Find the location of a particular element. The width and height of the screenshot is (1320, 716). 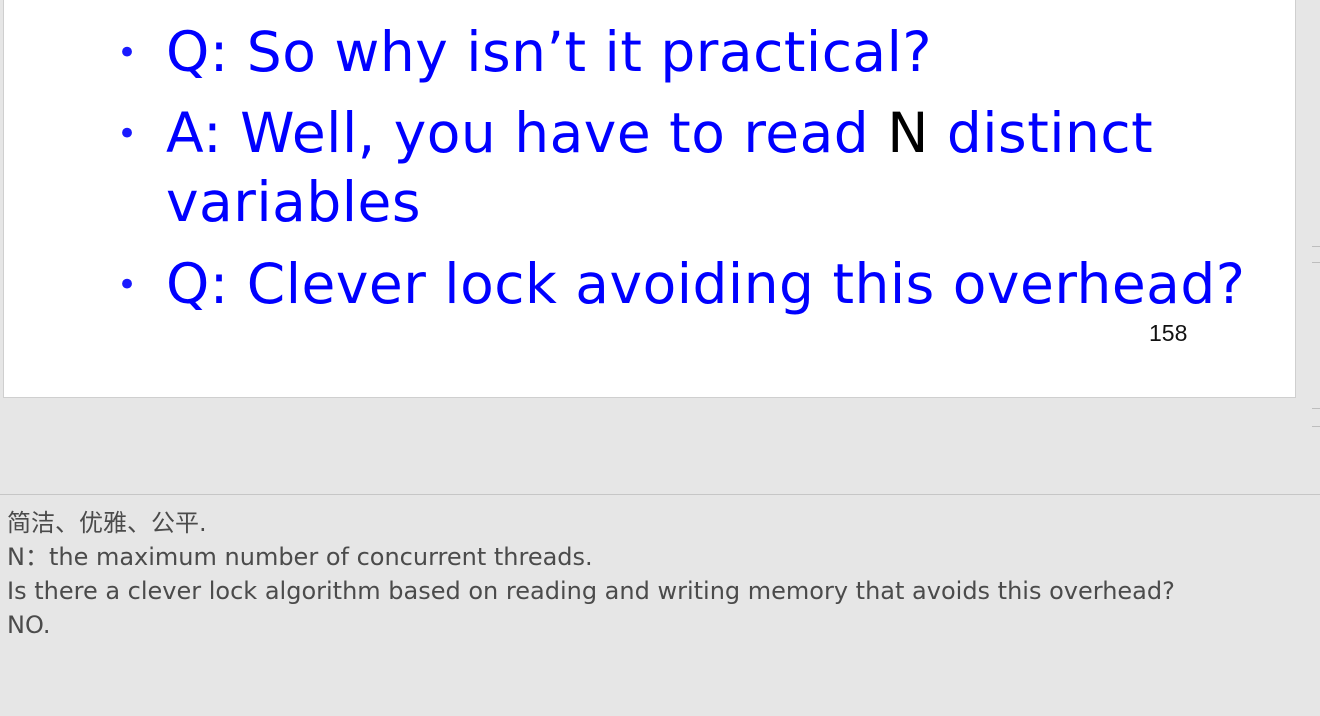

bullet-2-prefix: A: Well, you have to read is located at coordinates (527, 133).